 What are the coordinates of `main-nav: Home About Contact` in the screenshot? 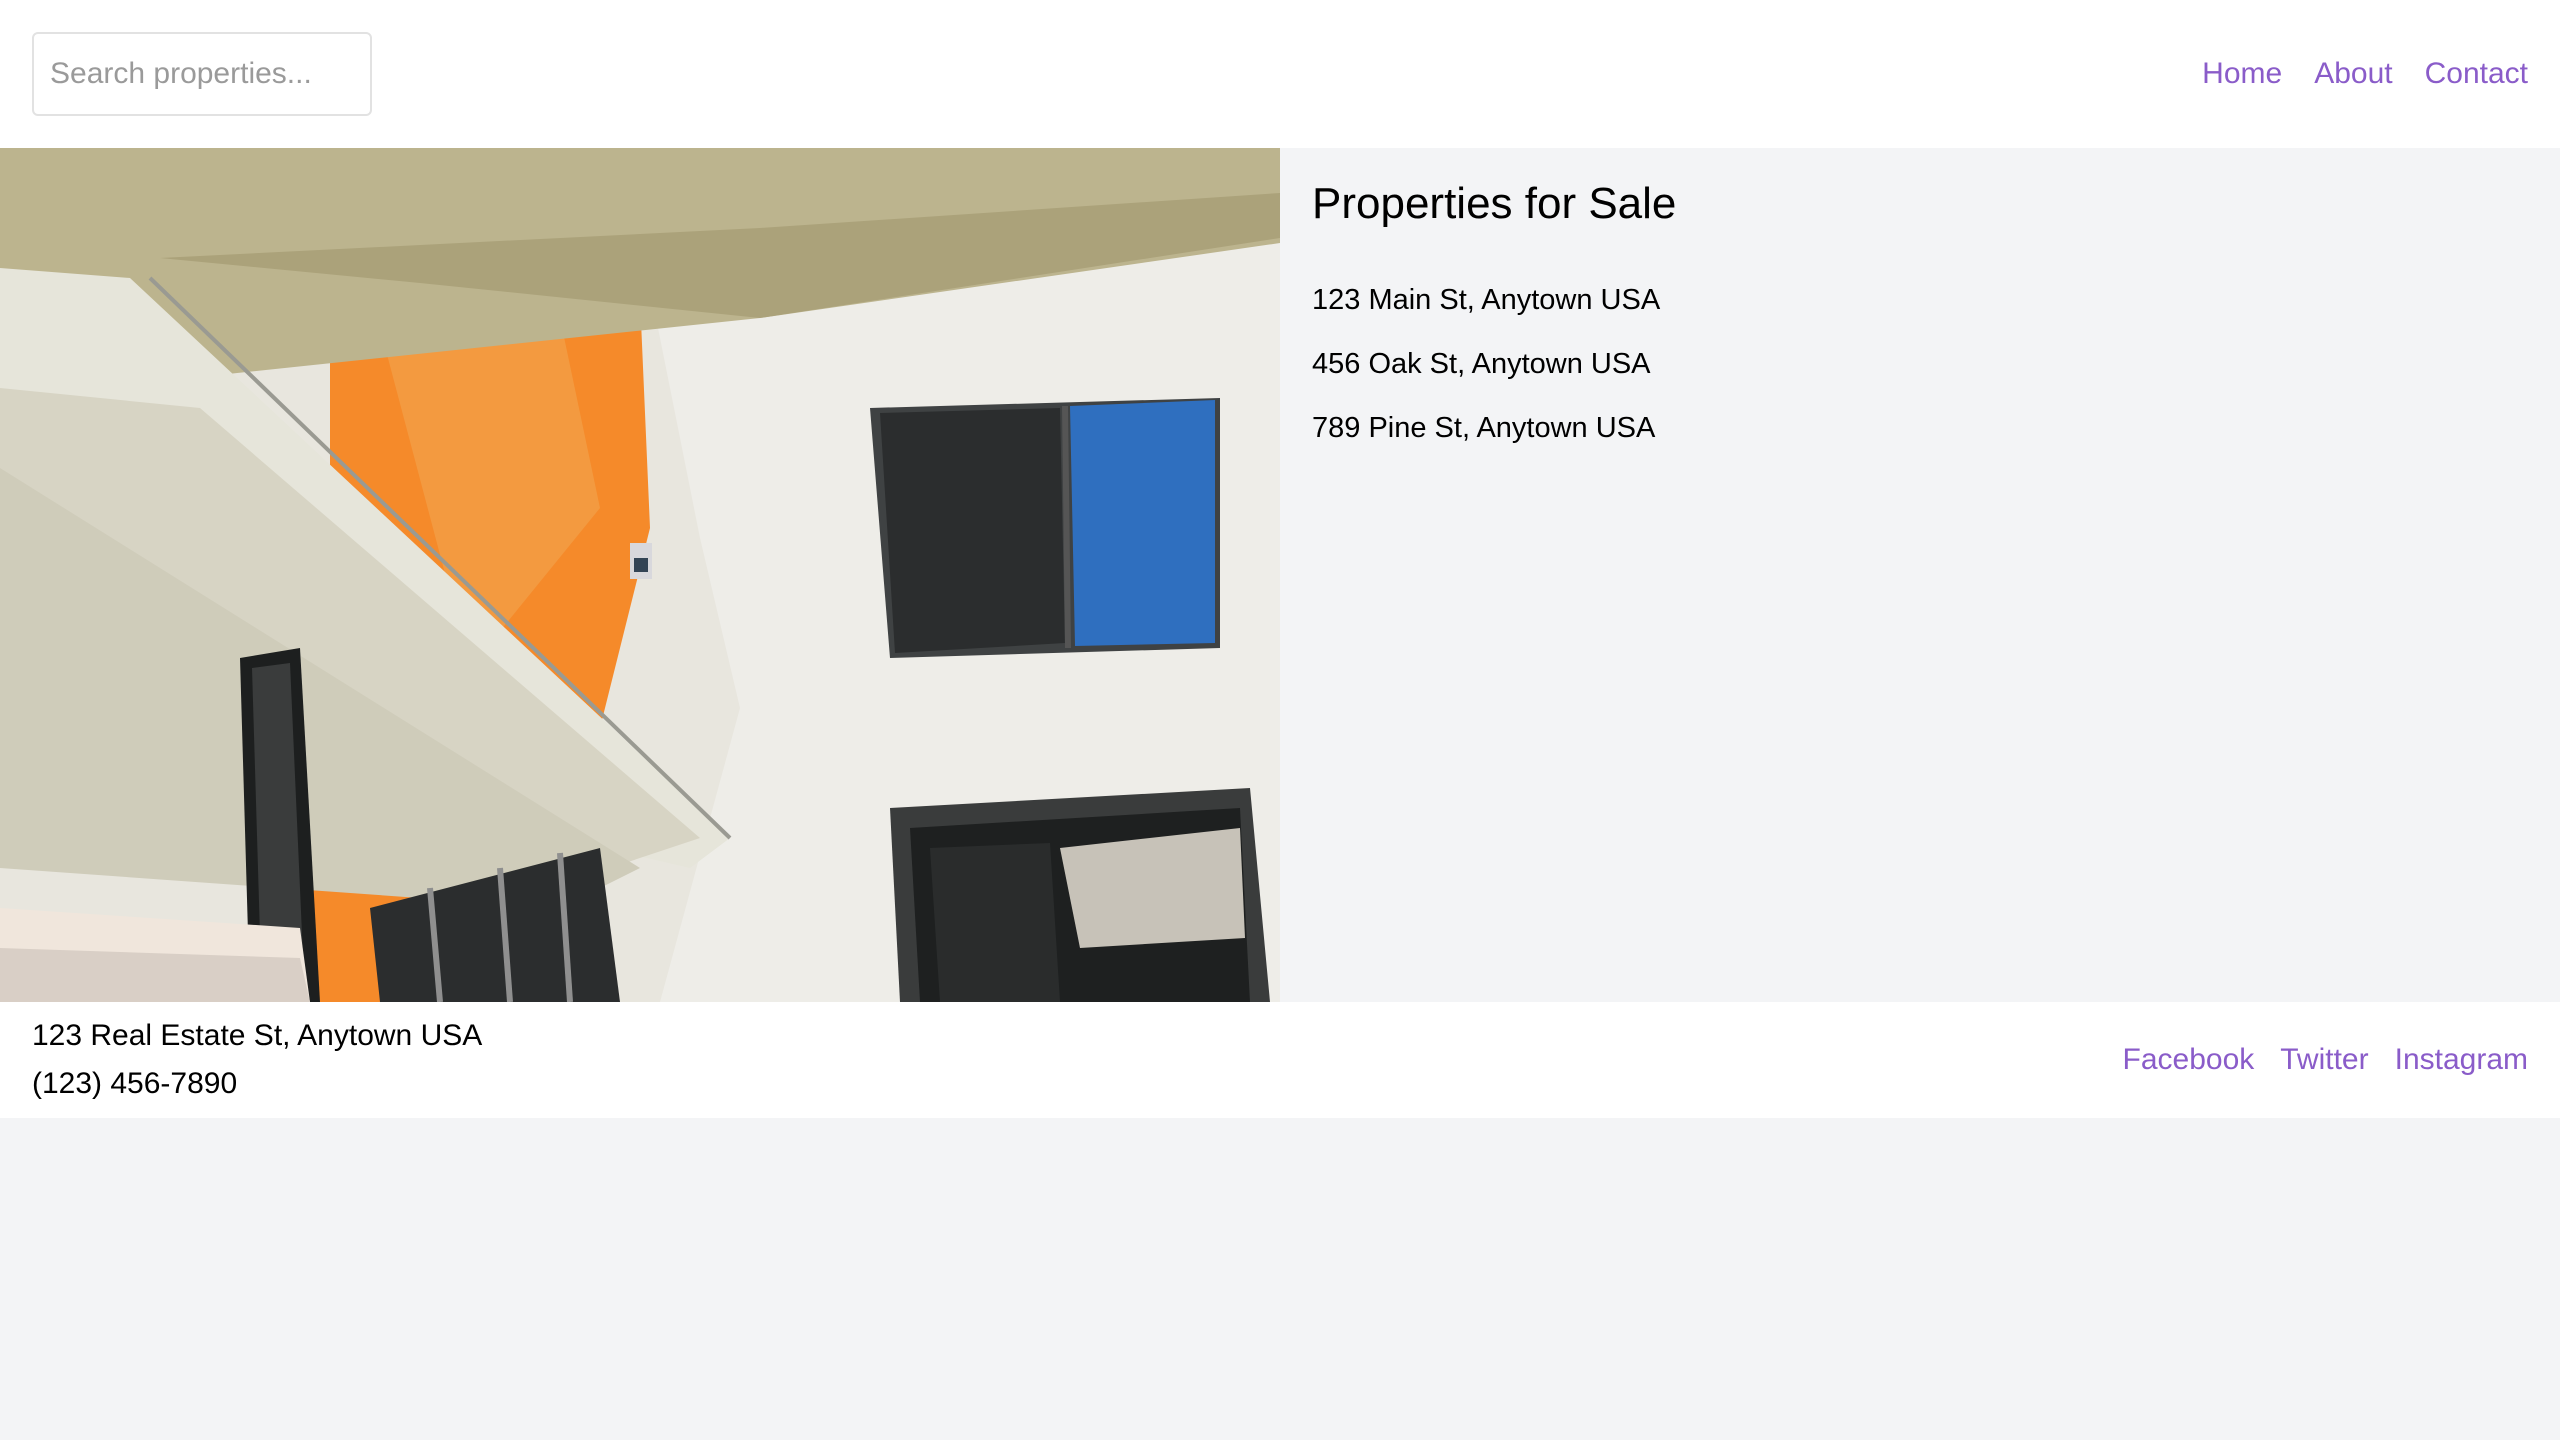 It's located at (2365, 74).